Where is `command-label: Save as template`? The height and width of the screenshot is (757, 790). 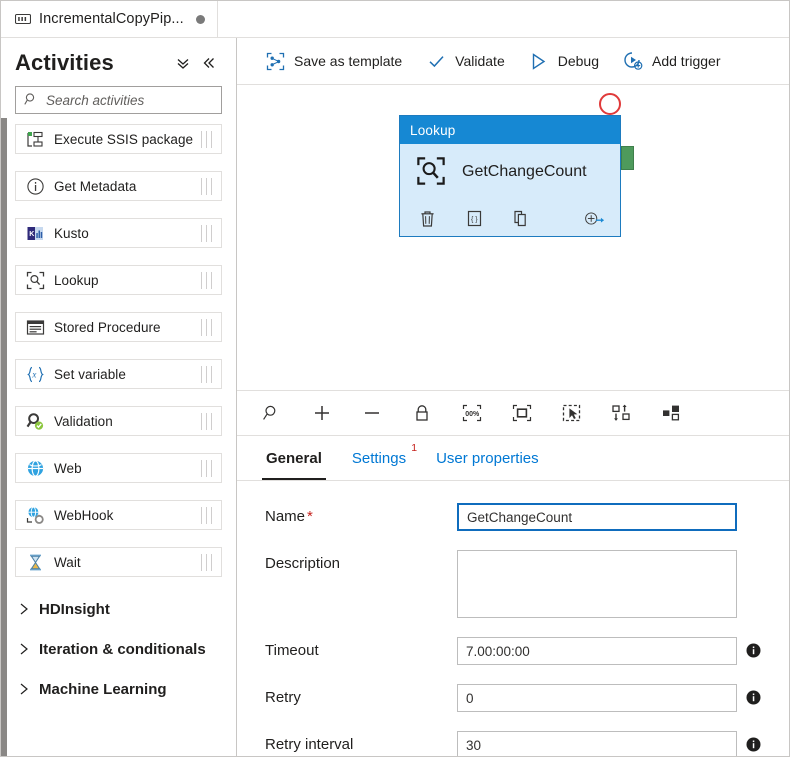 command-label: Save as template is located at coordinates (348, 61).